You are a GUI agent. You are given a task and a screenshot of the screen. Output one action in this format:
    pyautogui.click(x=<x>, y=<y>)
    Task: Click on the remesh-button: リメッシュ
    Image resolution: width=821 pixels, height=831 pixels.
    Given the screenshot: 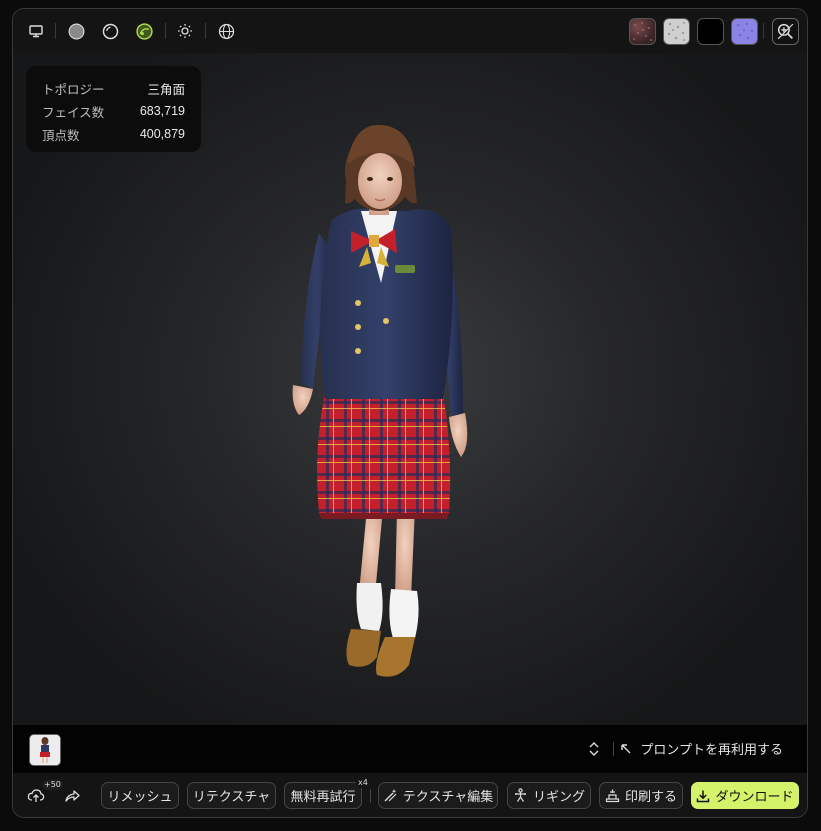 What is the action you would take?
    pyautogui.click(x=140, y=795)
    